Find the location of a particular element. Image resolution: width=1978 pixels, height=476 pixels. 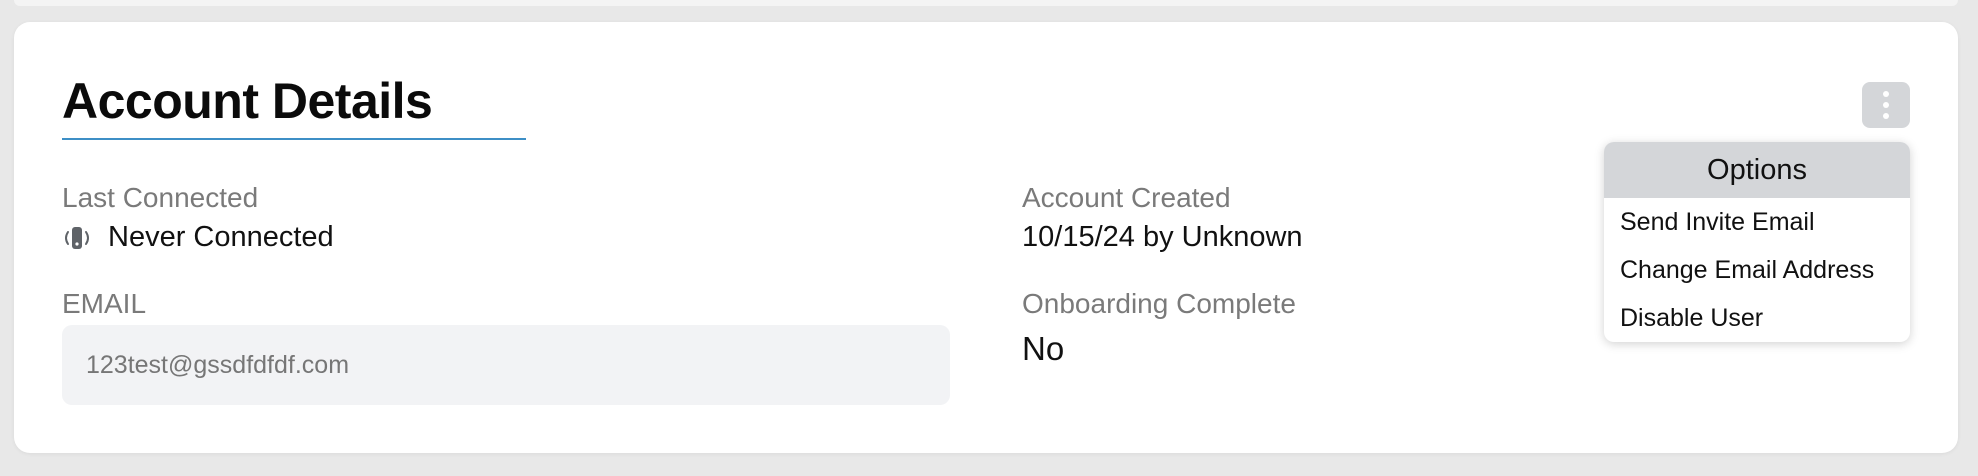

menu-item-change-email-address: Change Email Address is located at coordinates (1757, 270).